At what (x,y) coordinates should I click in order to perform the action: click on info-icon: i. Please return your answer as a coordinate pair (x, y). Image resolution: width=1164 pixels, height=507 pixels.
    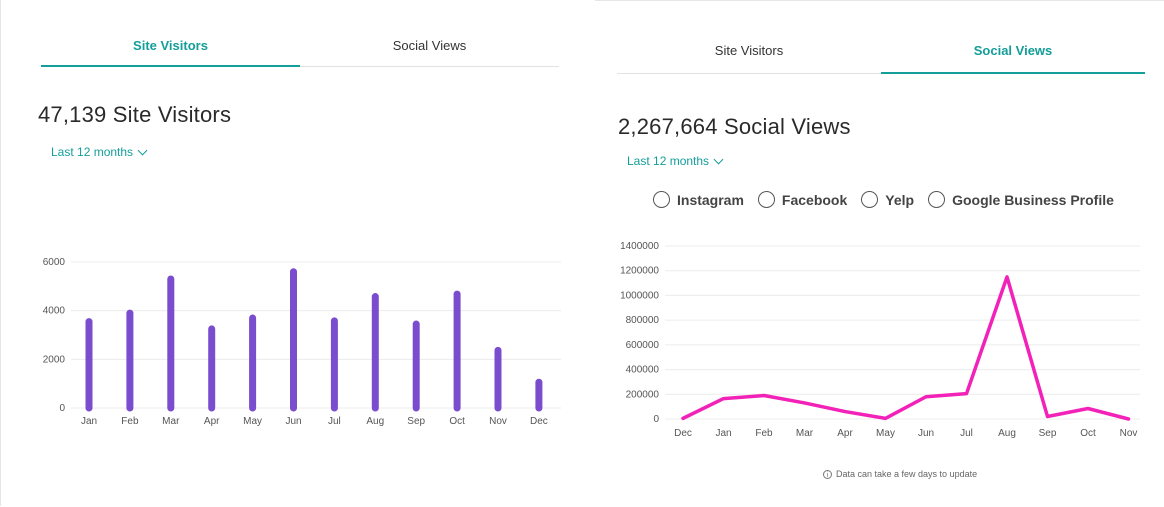
    Looking at the image, I should click on (827, 474).